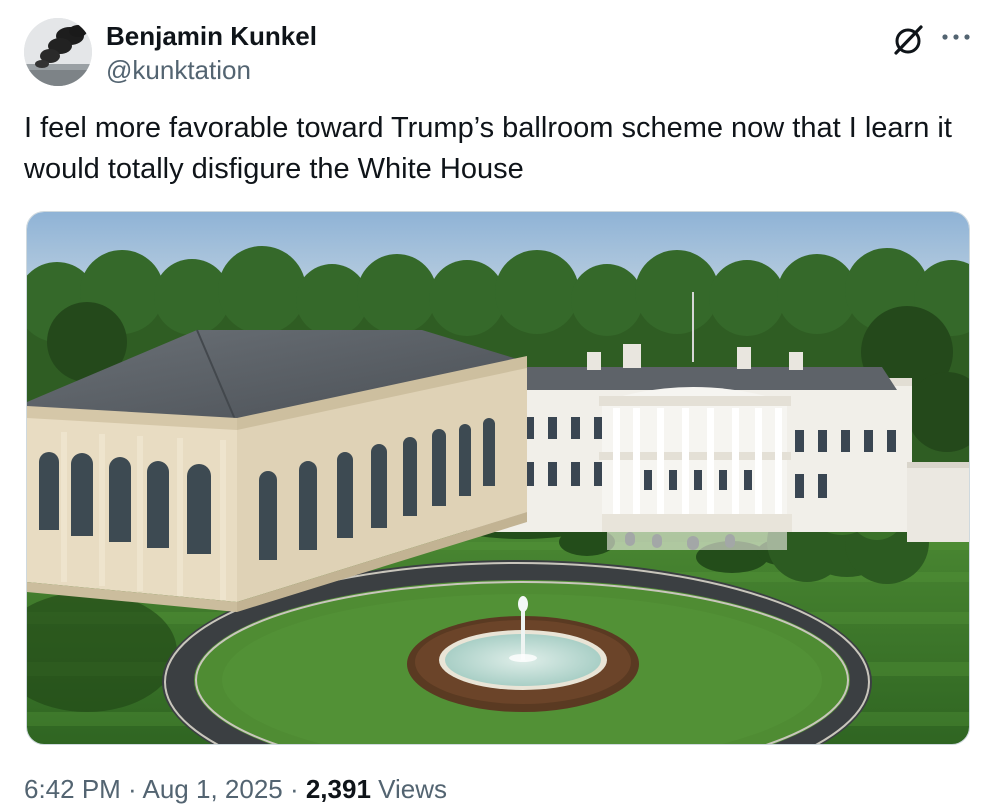 This screenshot has height=810, width=1000. What do you see at coordinates (72, 789) in the screenshot?
I see `tweet-time: 6:42 PM` at bounding box center [72, 789].